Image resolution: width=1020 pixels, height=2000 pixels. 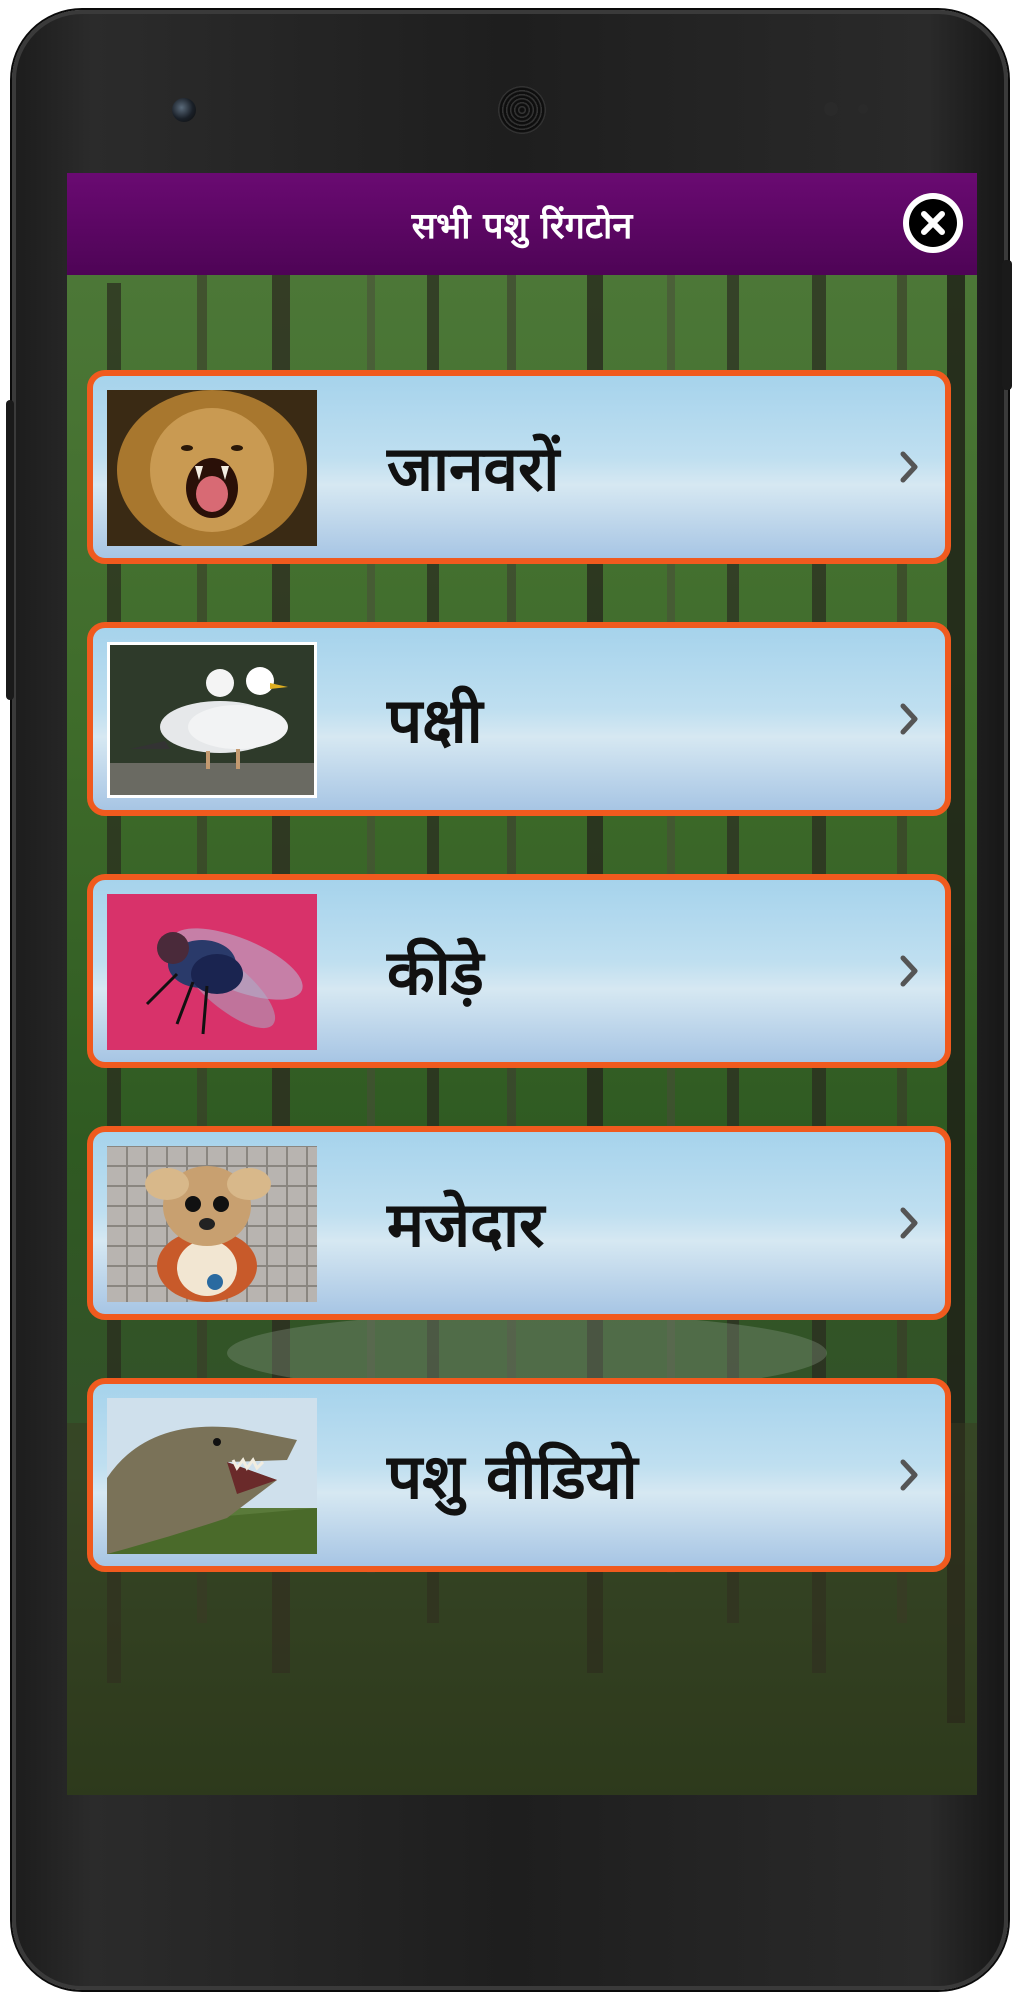 What do you see at coordinates (10, 550) in the screenshot?
I see `volume-button` at bounding box center [10, 550].